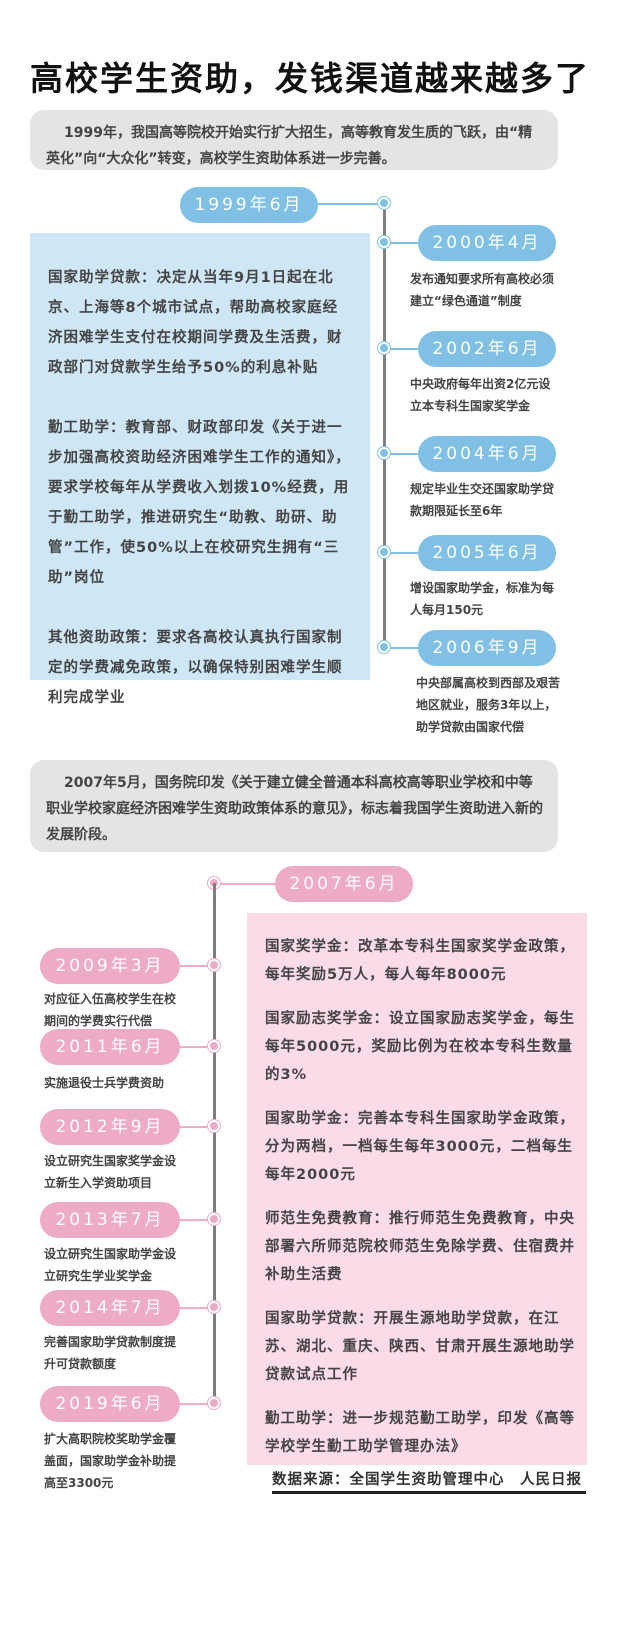  Describe the element at coordinates (110, 1220) in the screenshot. I see `event-date: 2013年7月` at that location.